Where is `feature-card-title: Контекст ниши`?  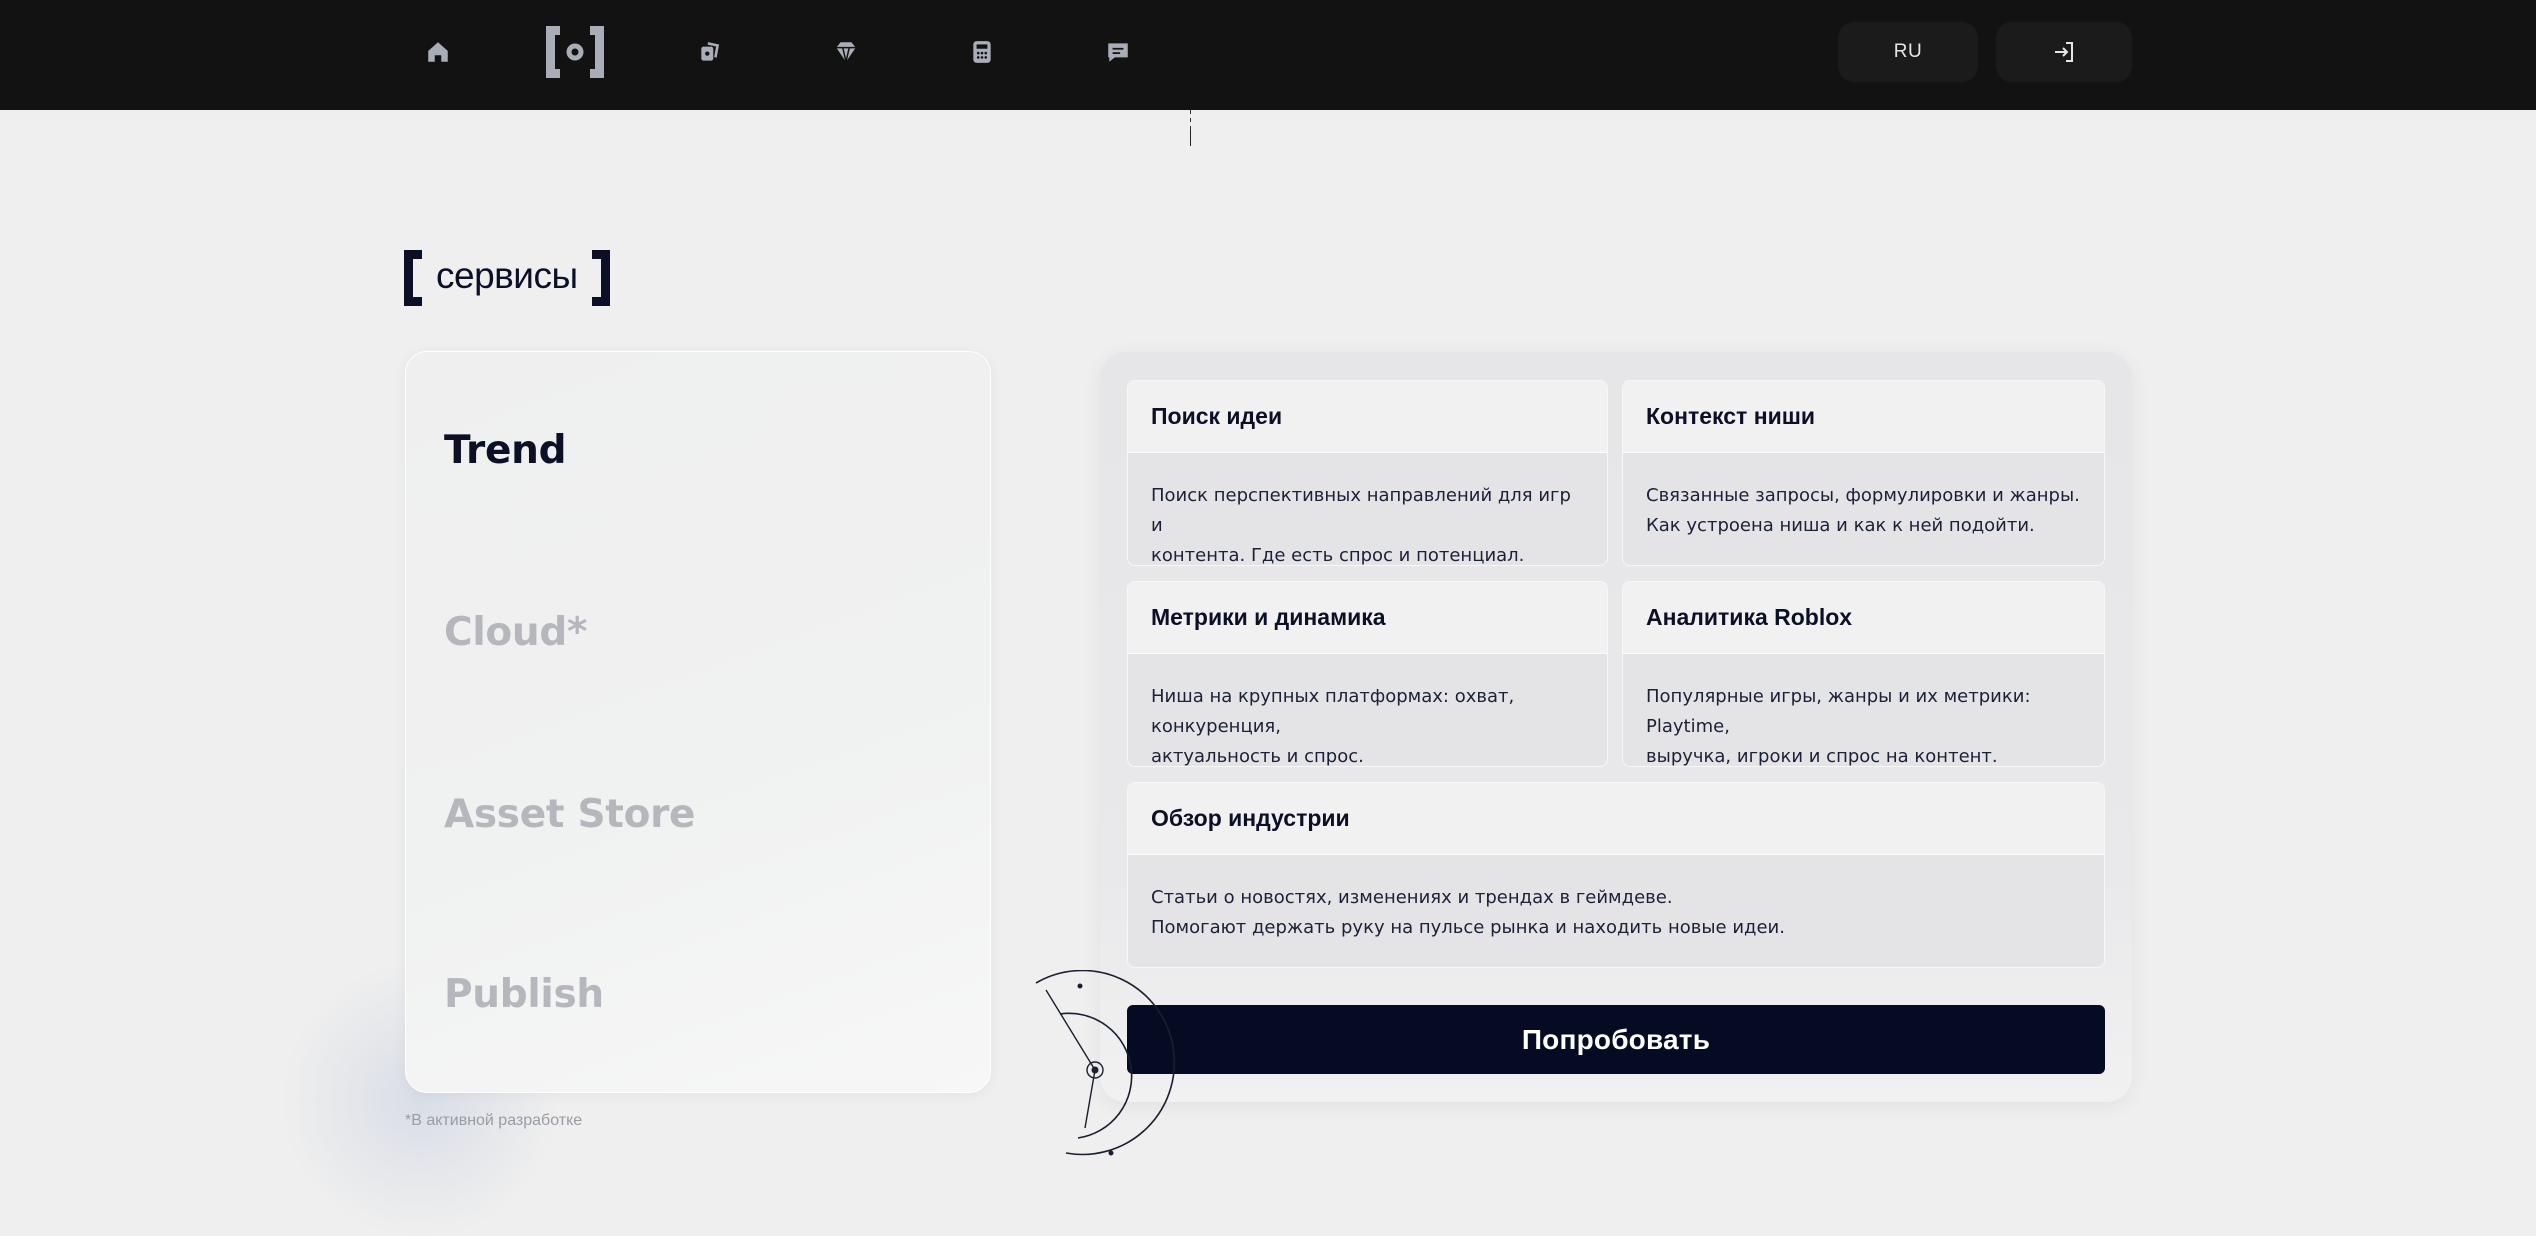
feature-card-title: Контекст ниши is located at coordinates (1863, 417).